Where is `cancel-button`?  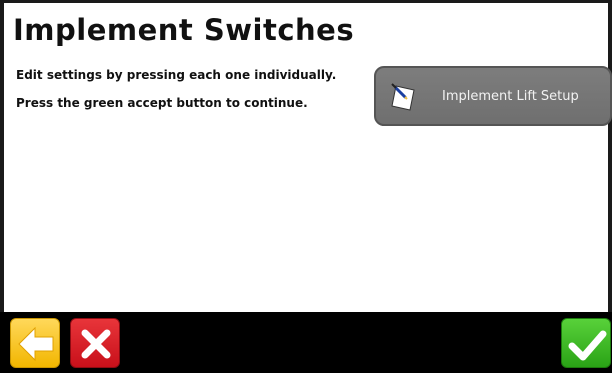 cancel-button is located at coordinates (95, 343).